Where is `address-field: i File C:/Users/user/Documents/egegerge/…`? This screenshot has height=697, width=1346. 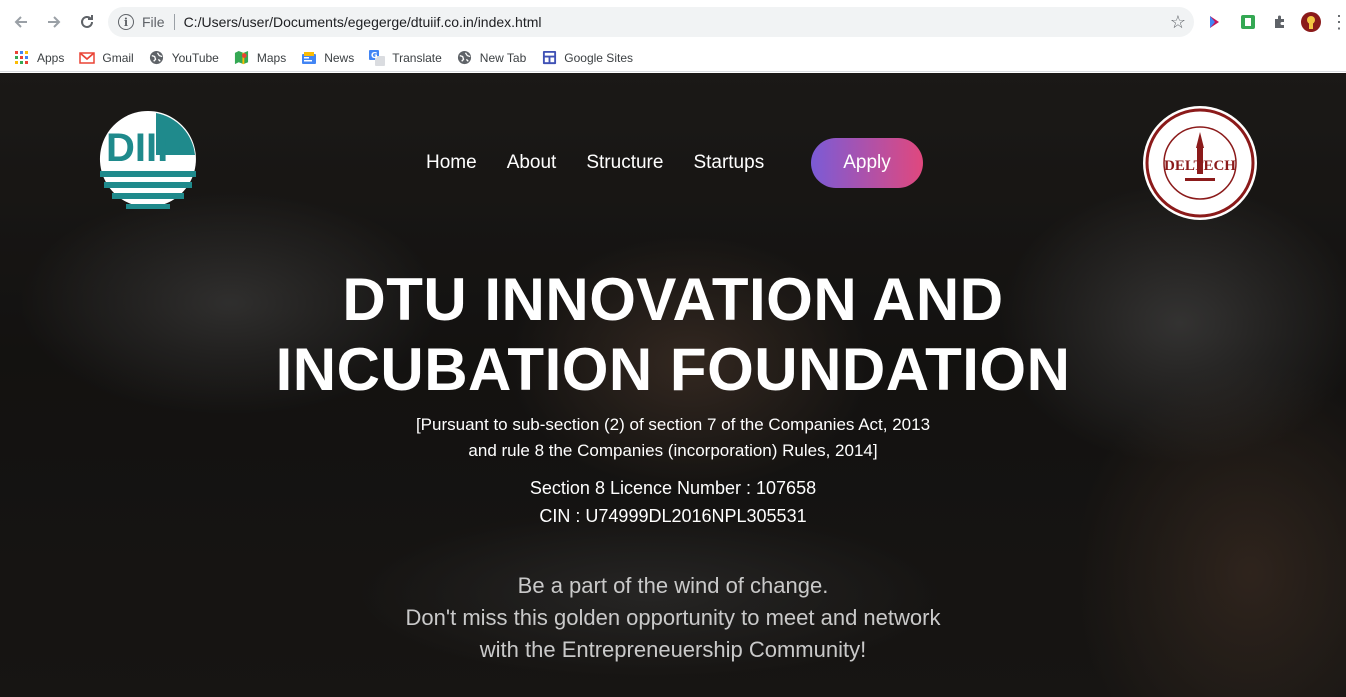
address-field: i File C:/Users/user/Documents/egegerge/… is located at coordinates (651, 22).